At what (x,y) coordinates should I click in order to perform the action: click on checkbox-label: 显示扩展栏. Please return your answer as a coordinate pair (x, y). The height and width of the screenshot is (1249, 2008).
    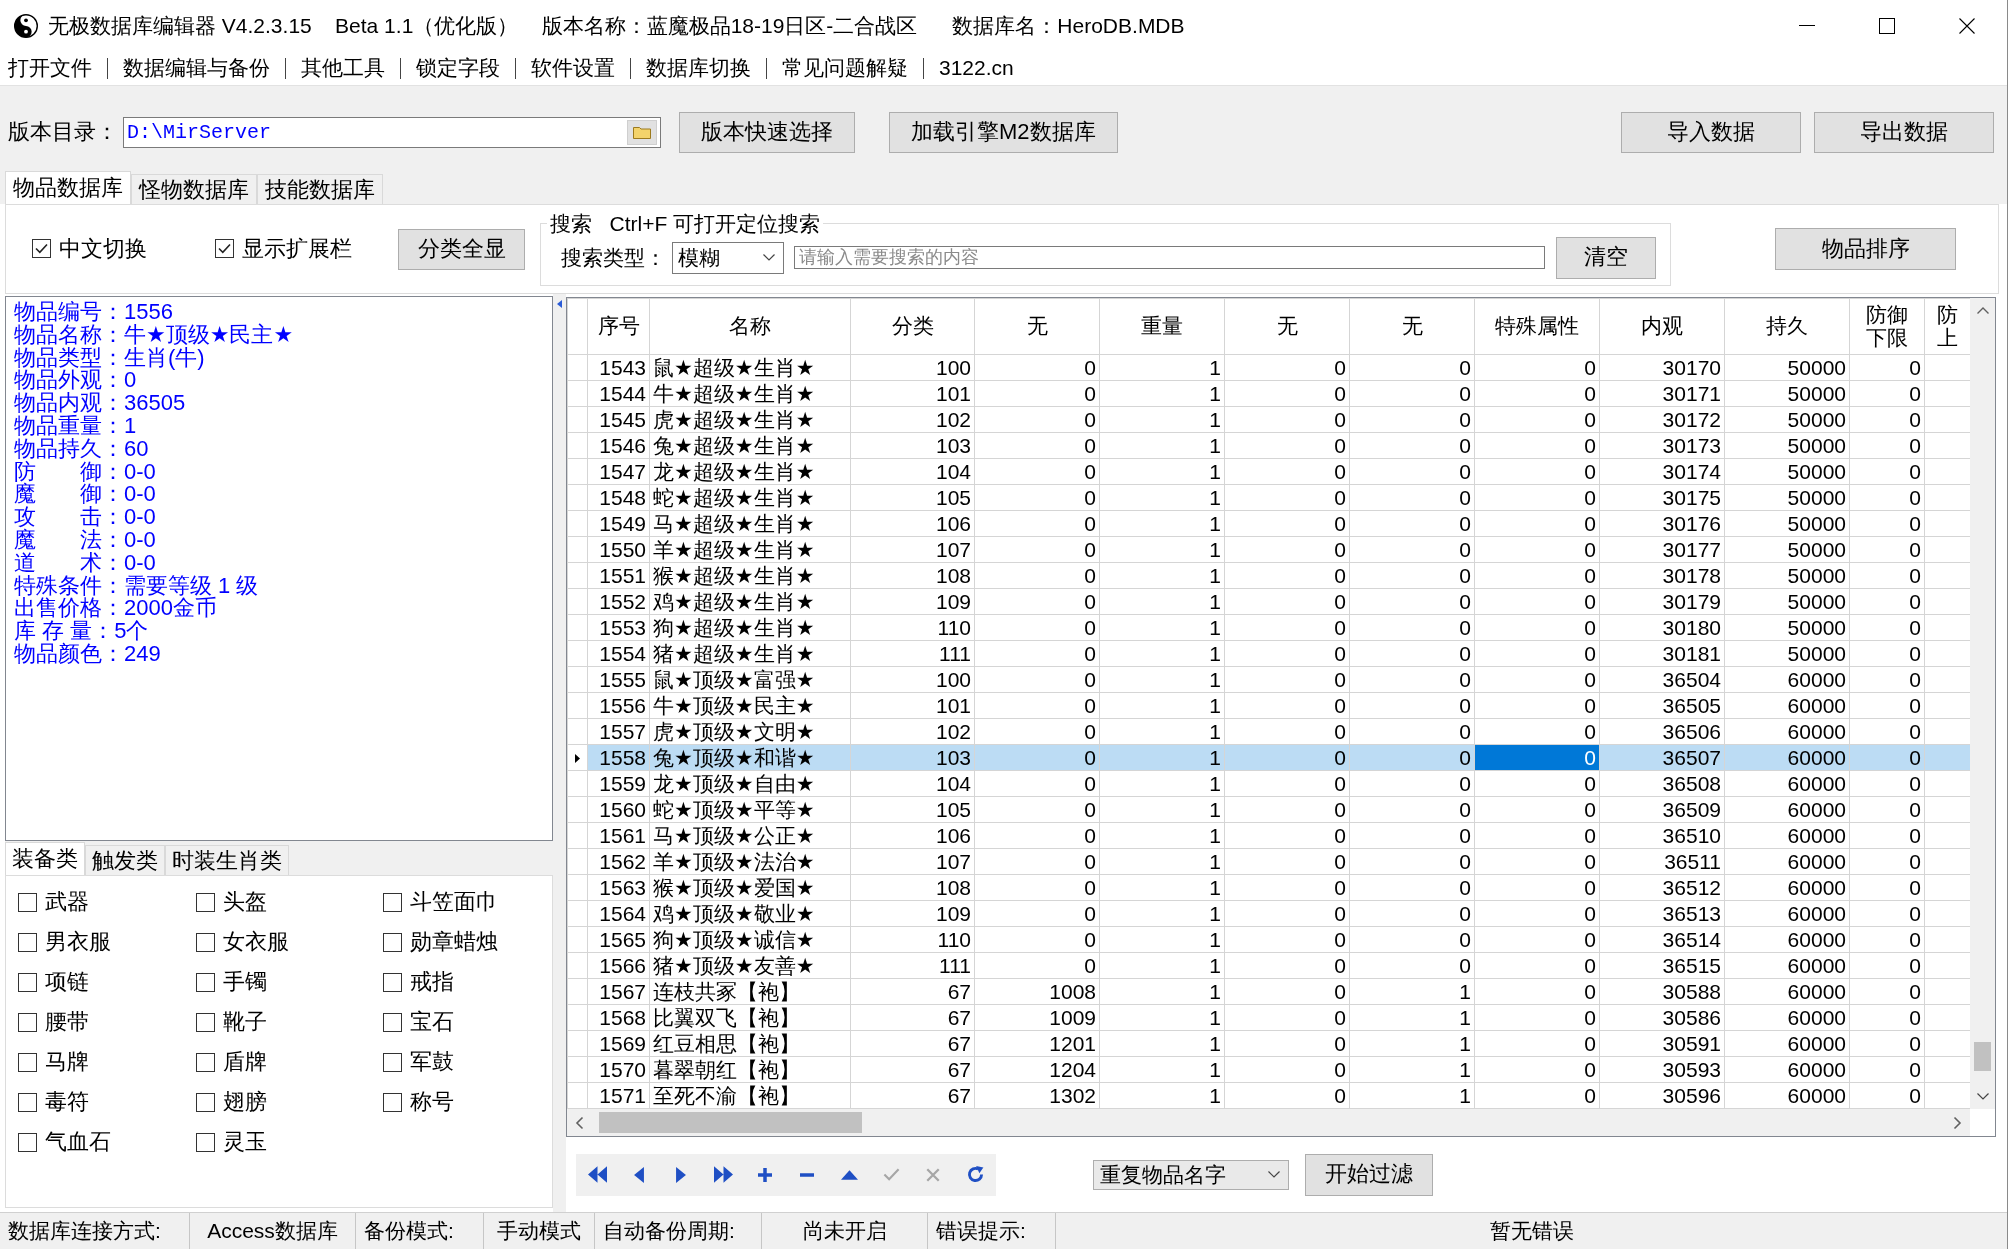
    Looking at the image, I should click on (297, 249).